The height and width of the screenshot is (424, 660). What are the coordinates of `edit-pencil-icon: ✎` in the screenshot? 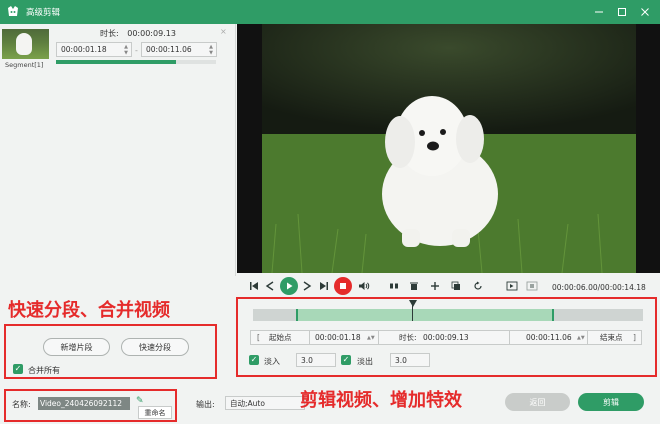 It's located at (140, 401).